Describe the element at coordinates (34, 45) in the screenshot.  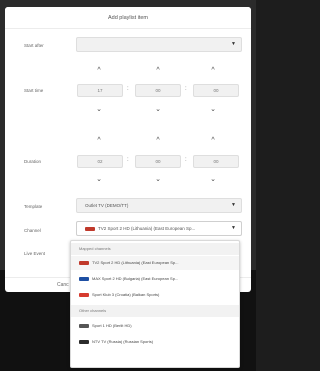
I see `start-after-label: Start after` at that location.